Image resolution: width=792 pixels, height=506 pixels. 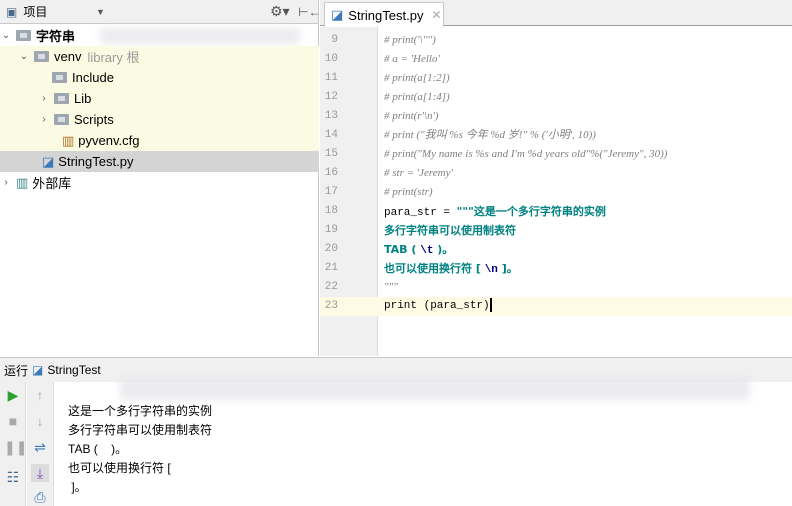 I want to click on library-root-hint: library 根, so click(x=113, y=57).